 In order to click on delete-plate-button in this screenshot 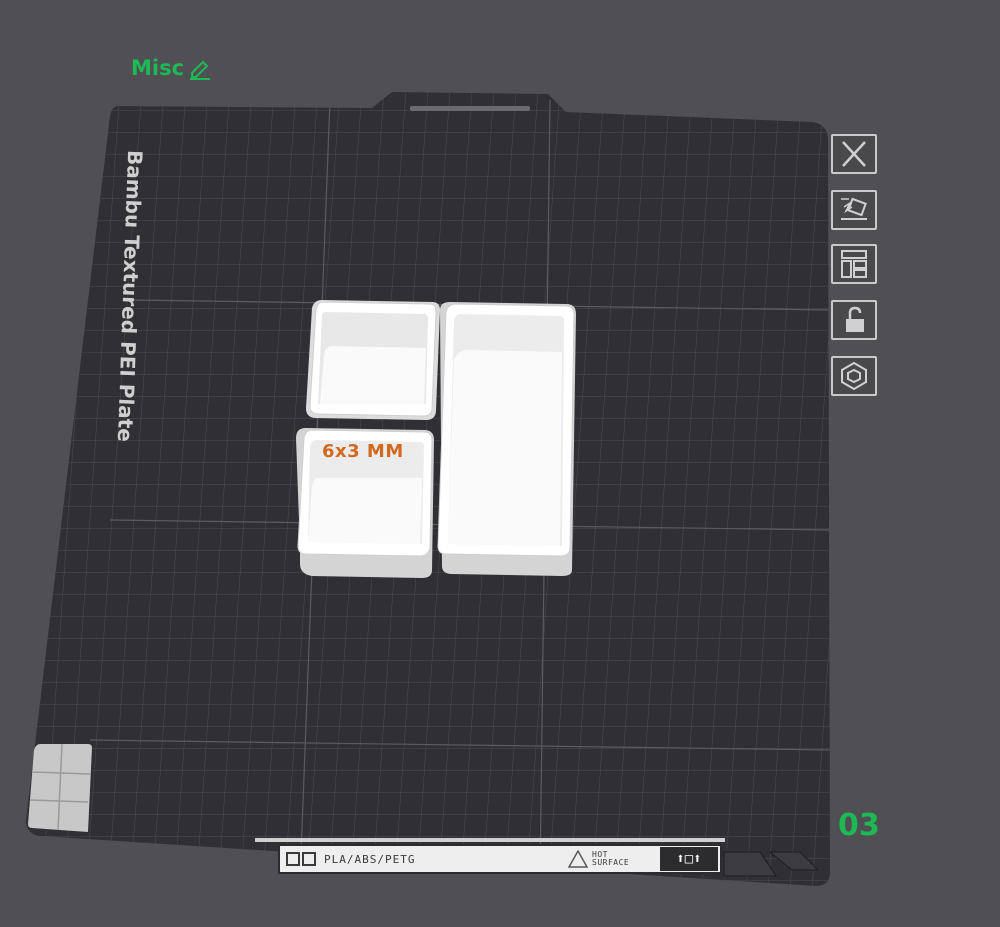, I will do `click(854, 154)`.